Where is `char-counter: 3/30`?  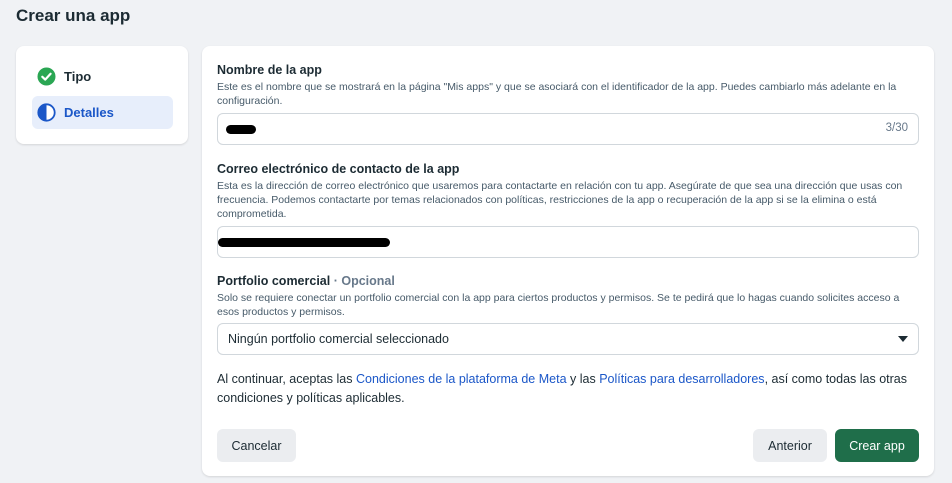
char-counter: 3/30 is located at coordinates (896, 128).